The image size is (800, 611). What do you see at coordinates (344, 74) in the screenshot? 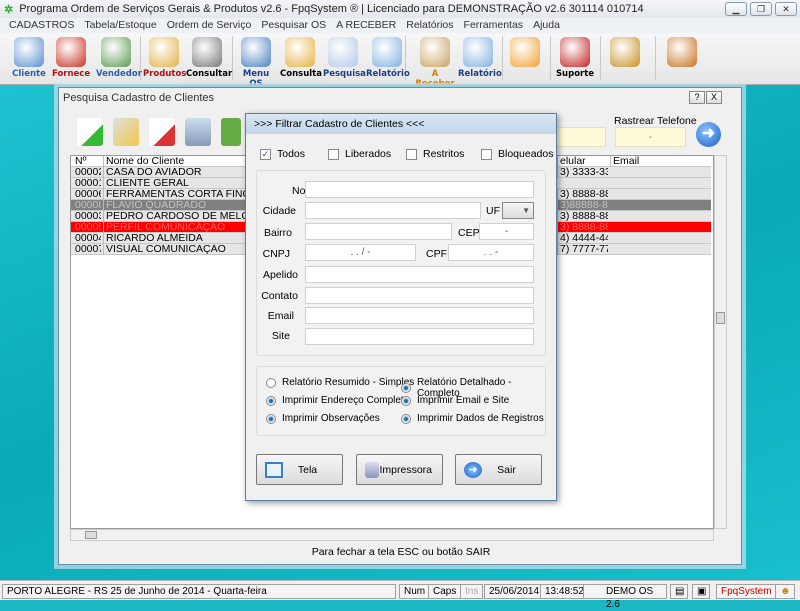
I see `toolbar-label: Pesquisa` at bounding box center [344, 74].